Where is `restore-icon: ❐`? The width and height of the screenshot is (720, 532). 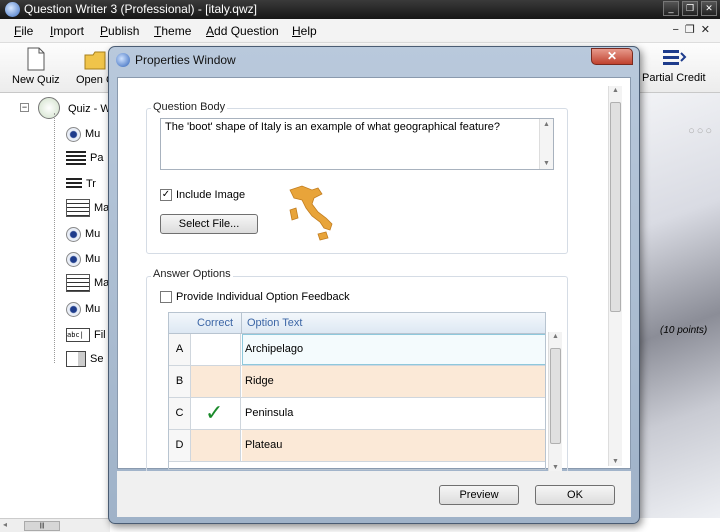
restore-icon: ❐ is located at coordinates (690, 8).